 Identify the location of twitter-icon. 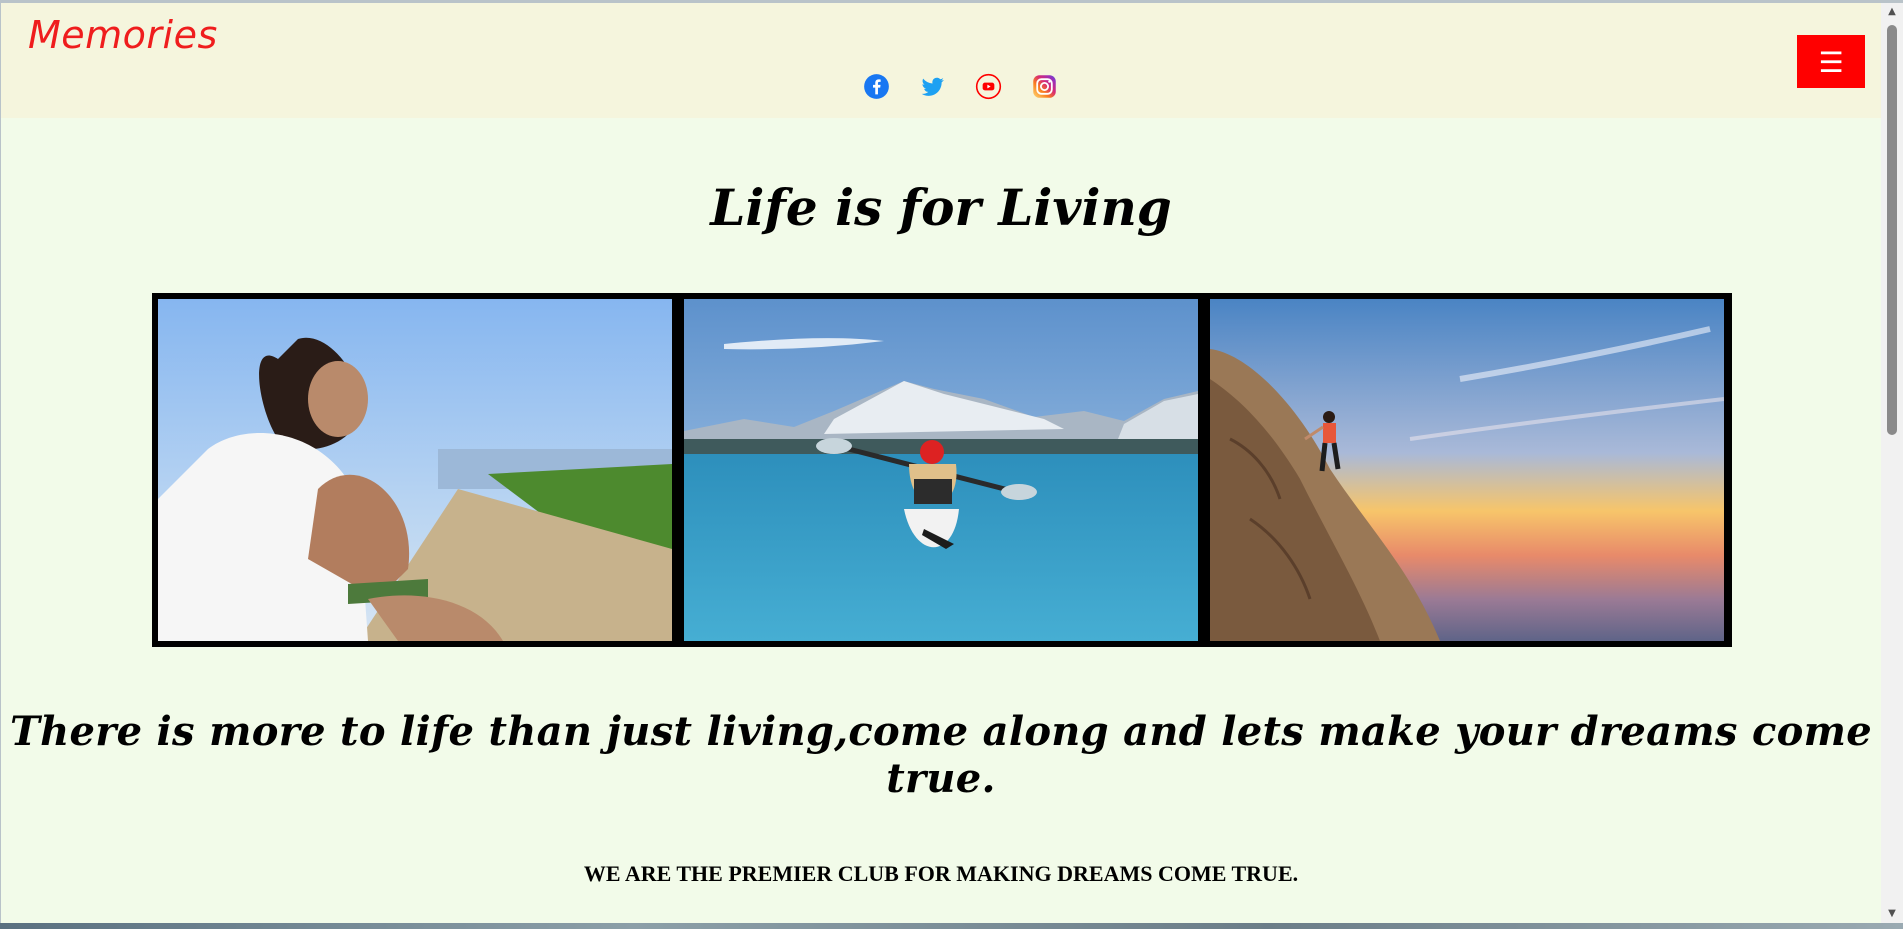
(932, 86).